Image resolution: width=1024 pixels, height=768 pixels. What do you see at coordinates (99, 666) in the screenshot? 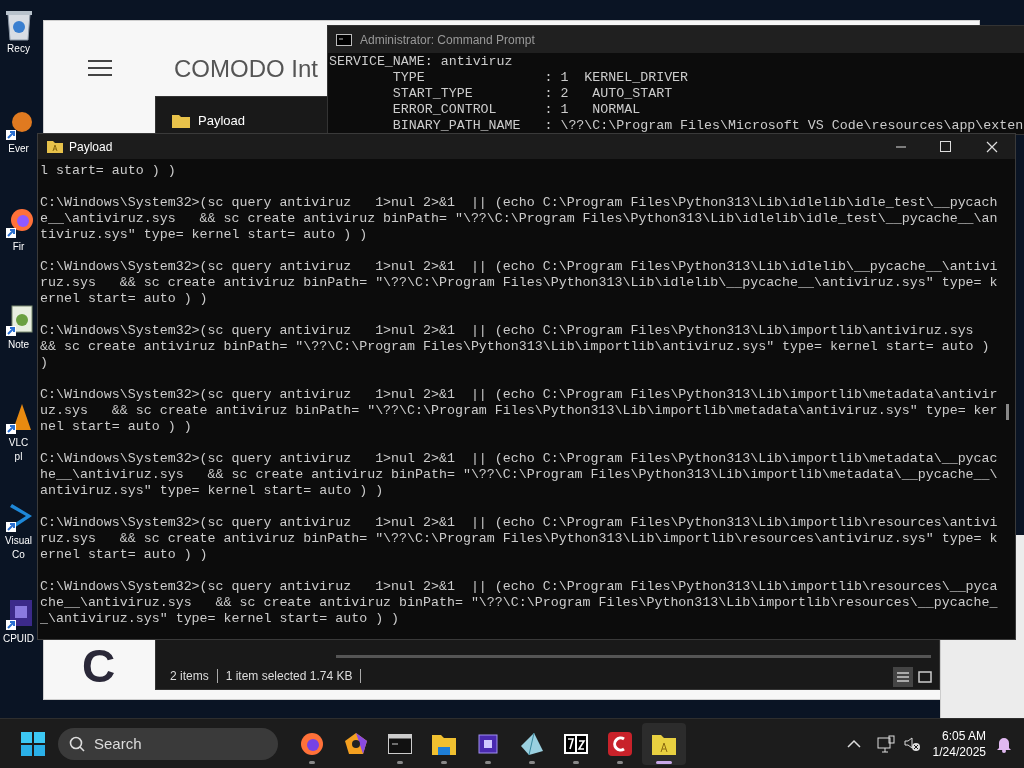
I see `logo-letter: C` at bounding box center [99, 666].